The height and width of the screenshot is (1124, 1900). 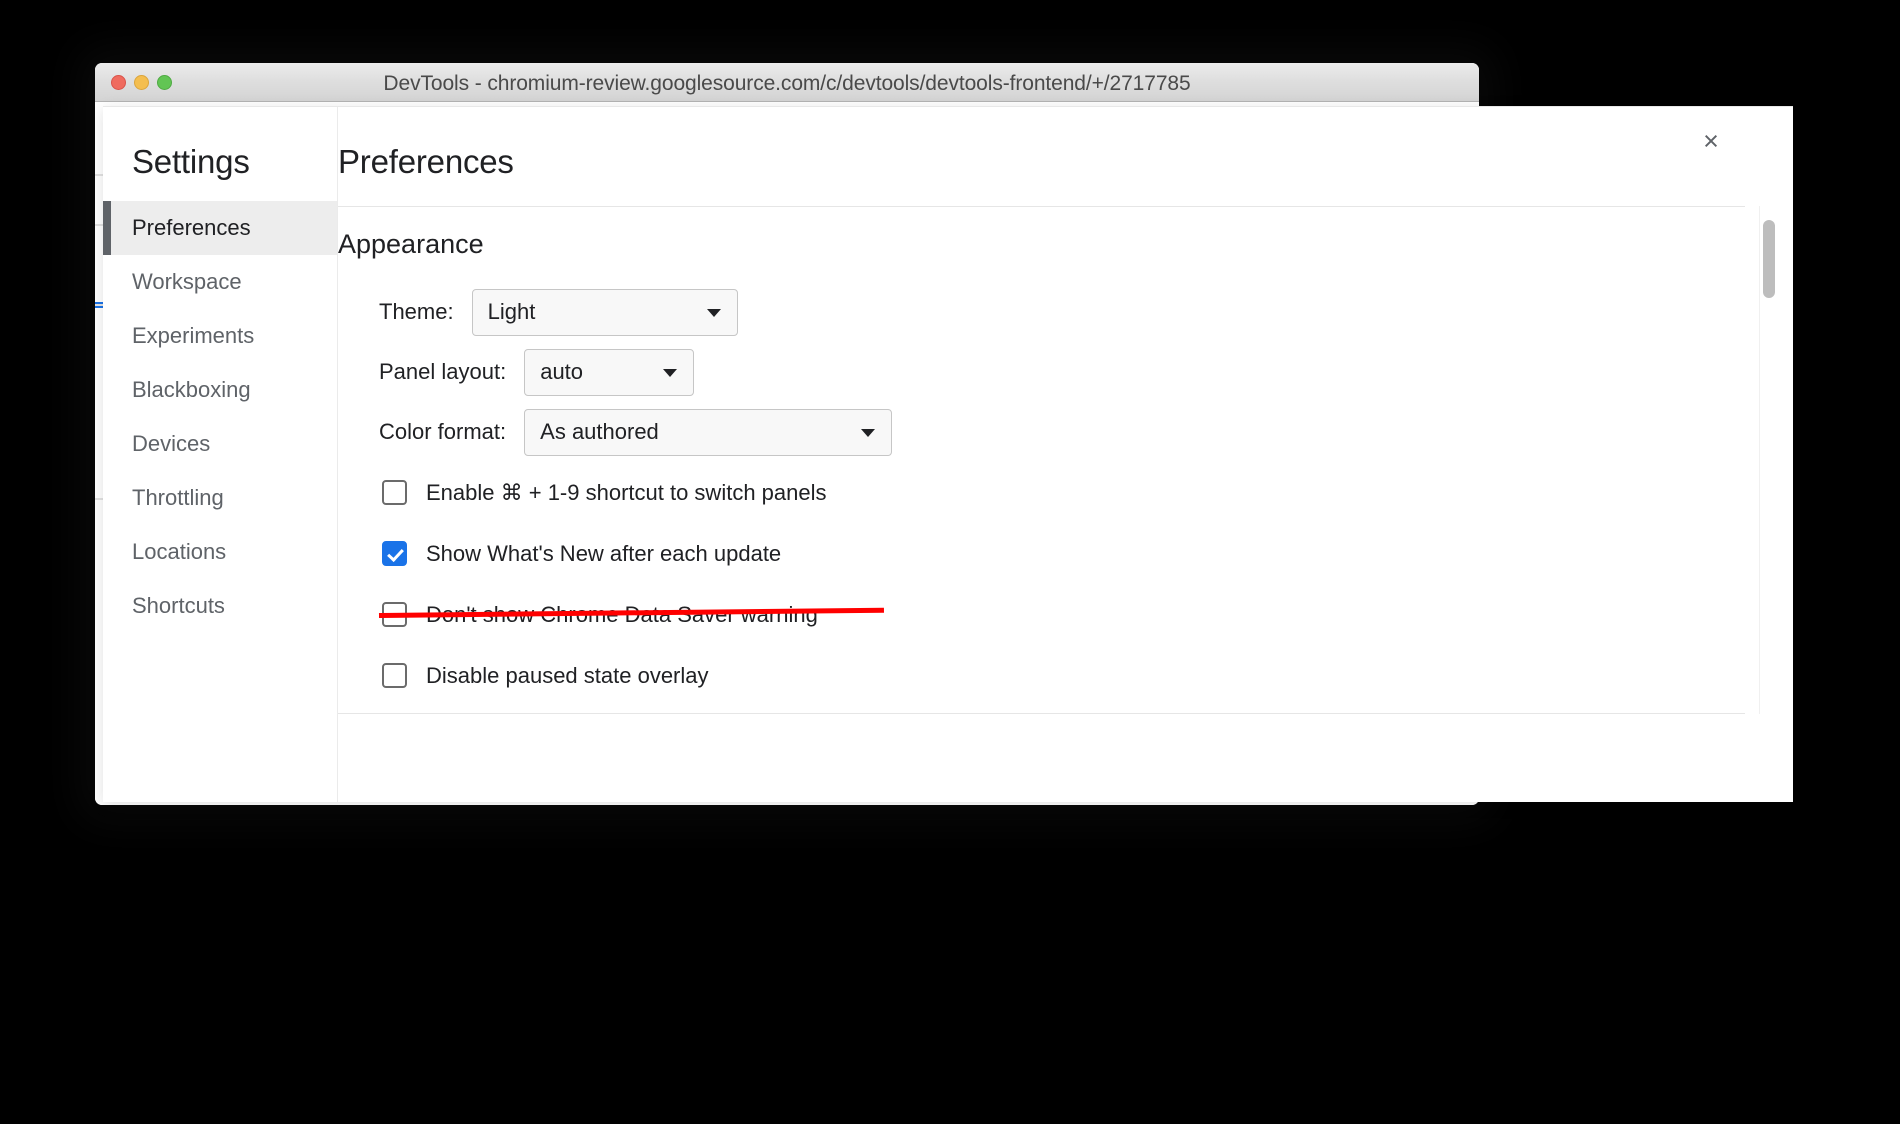 I want to click on theme-select: Light, so click(x=604, y=312).